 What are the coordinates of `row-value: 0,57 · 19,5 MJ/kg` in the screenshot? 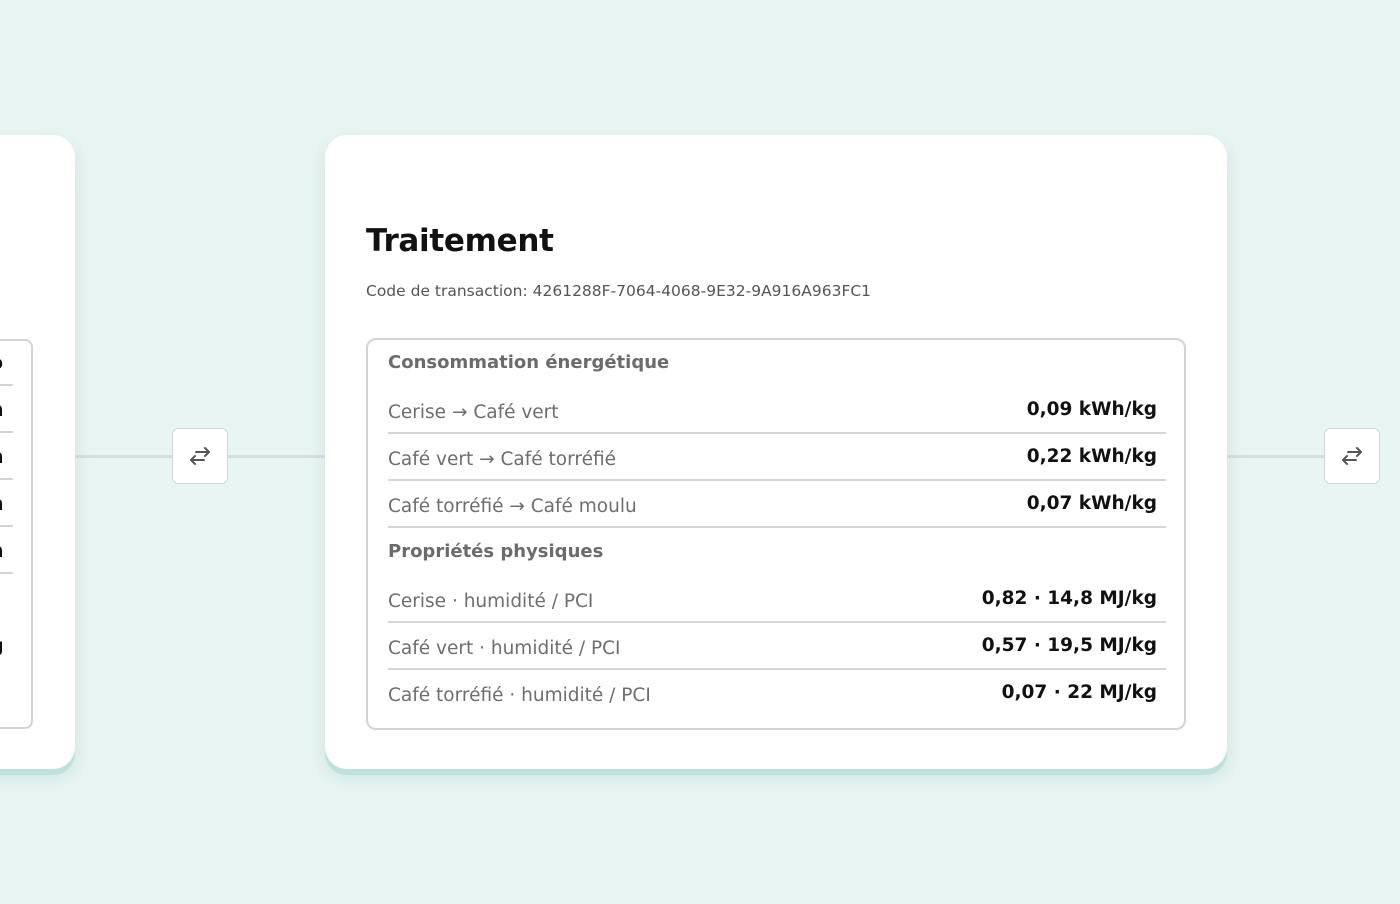 It's located at (1069, 645).